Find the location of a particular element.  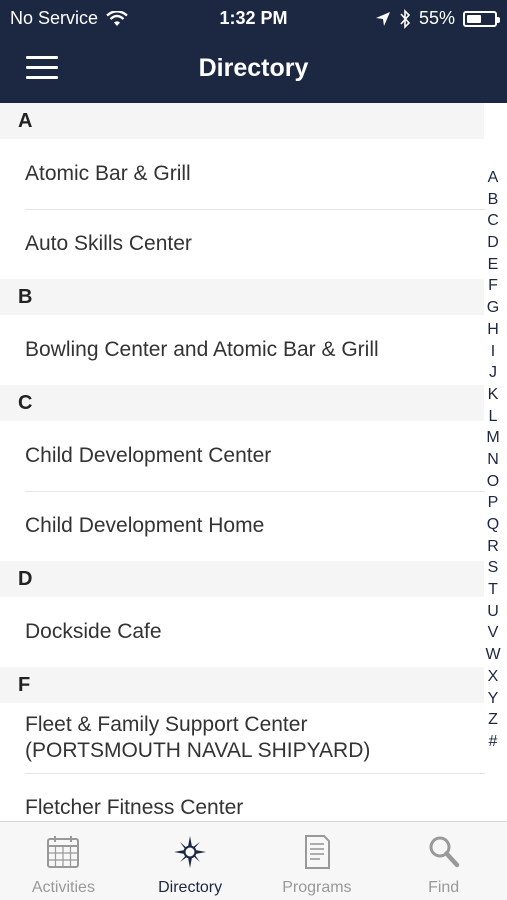

section-header: D is located at coordinates (242, 579).